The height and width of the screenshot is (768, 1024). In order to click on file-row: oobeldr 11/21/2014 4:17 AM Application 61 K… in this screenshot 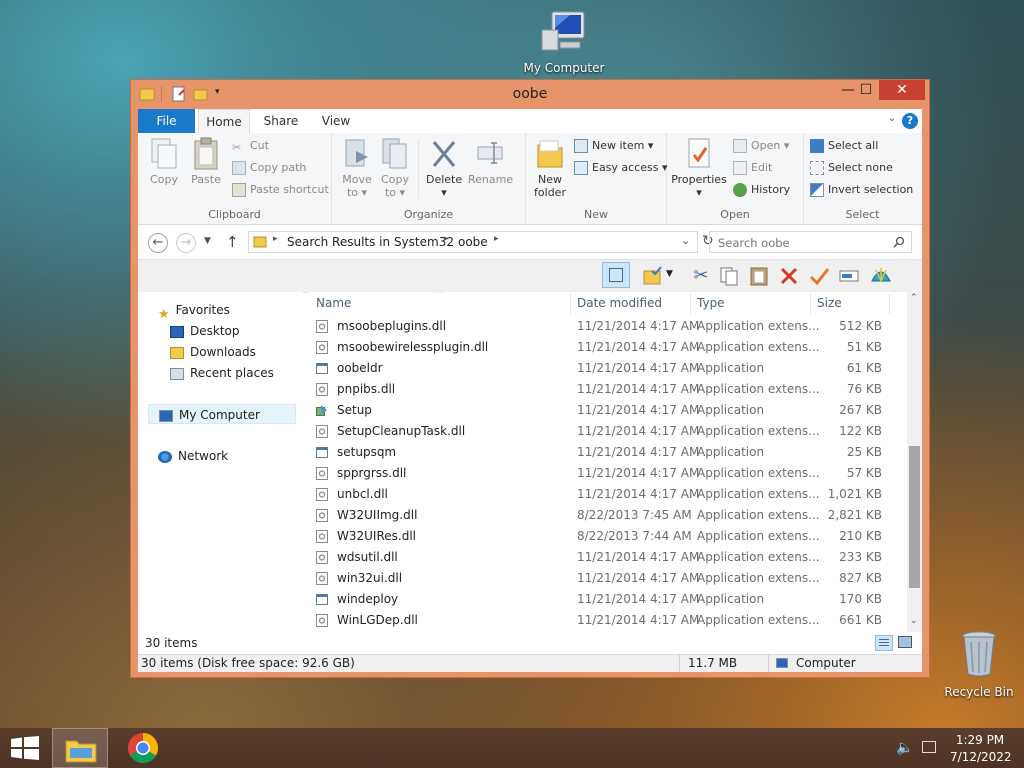, I will do `click(608, 368)`.